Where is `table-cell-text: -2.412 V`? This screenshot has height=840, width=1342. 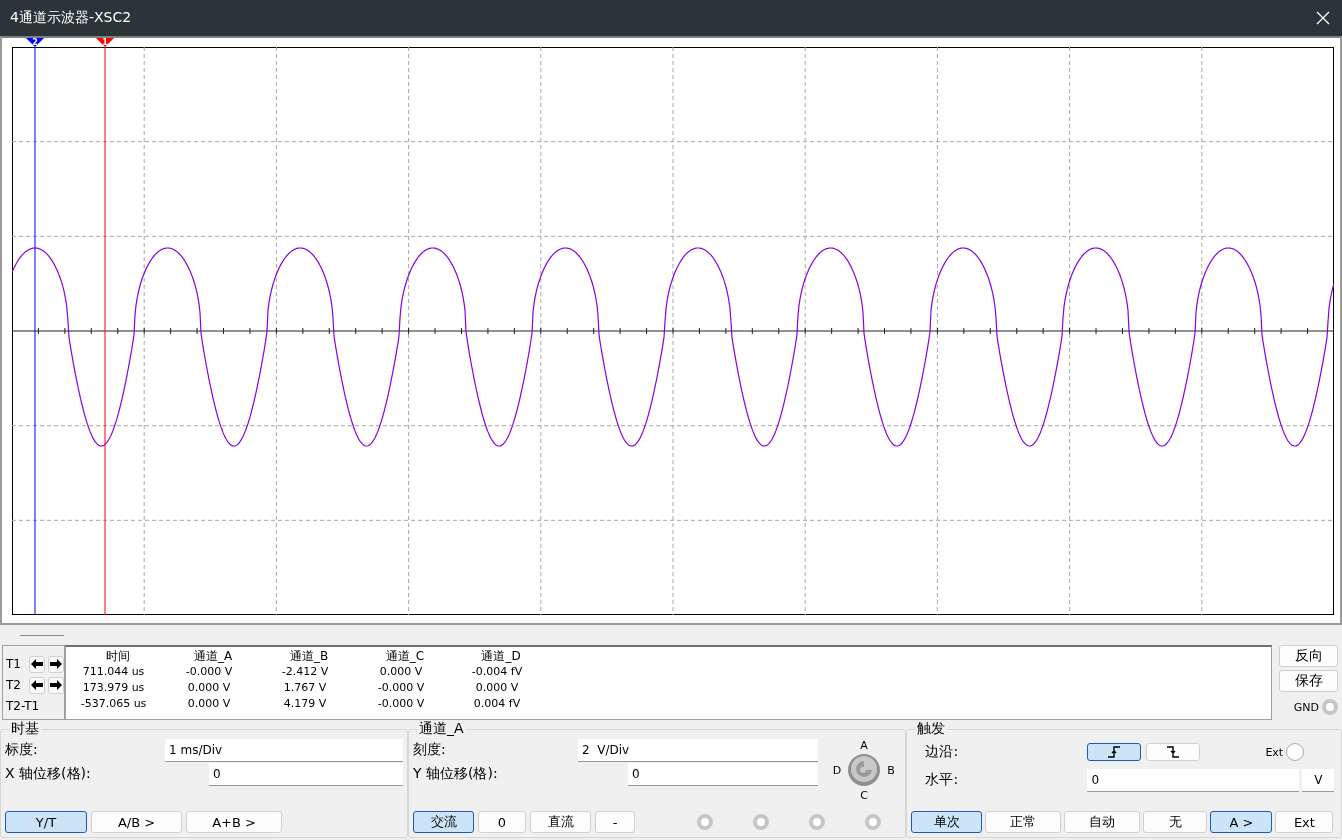
table-cell-text: -2.412 V is located at coordinates (305, 672).